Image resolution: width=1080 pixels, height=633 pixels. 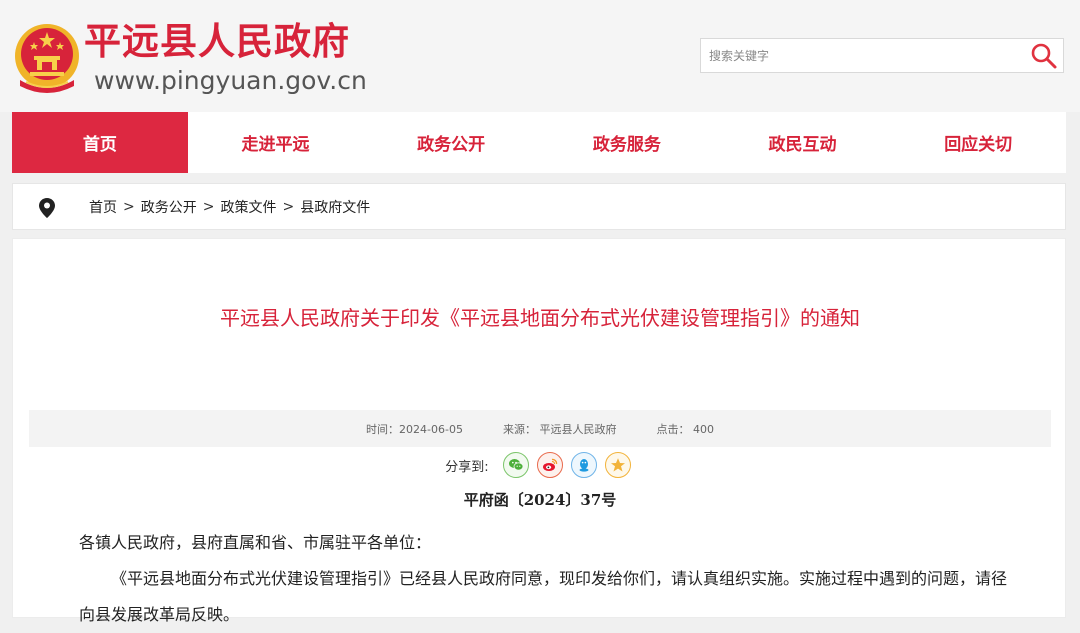 What do you see at coordinates (255, 542) in the screenshot?
I see `document-salutation: 各镇人民政府，县府直属和省、市属驻平各单位：` at bounding box center [255, 542].